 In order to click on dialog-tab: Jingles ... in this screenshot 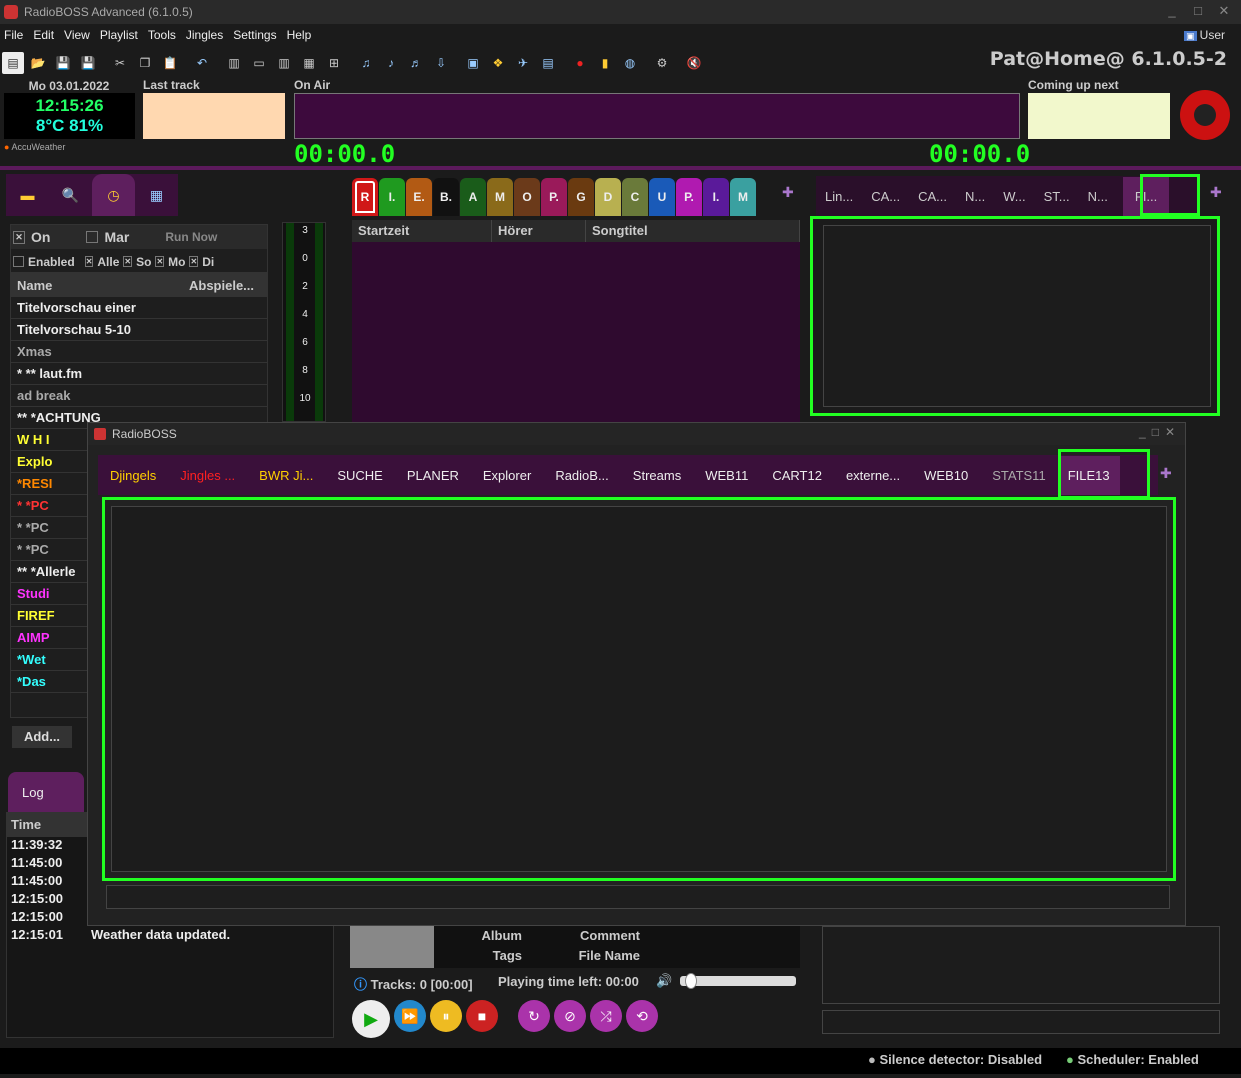, I will do `click(207, 475)`.